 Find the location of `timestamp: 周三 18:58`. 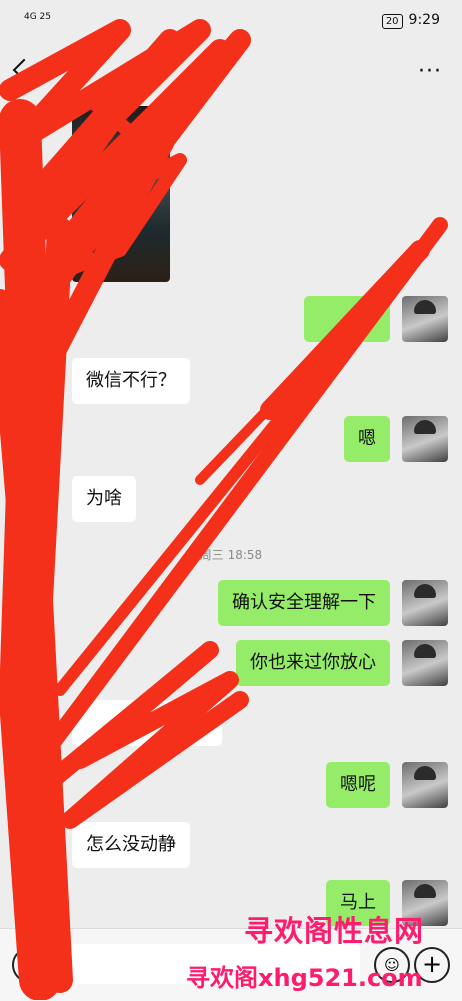

timestamp: 周三 18:58 is located at coordinates (231, 555).